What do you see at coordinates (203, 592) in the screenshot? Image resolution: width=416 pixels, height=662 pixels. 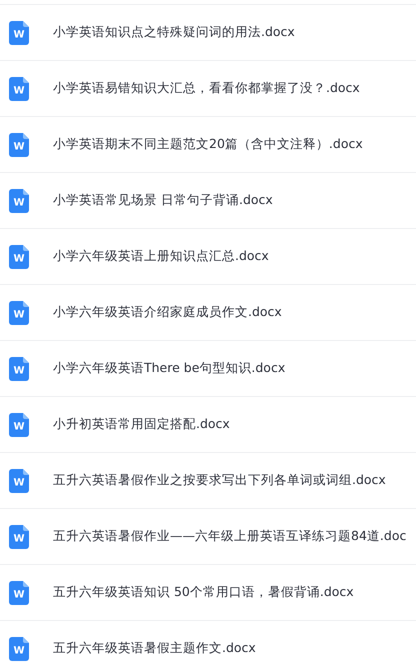 I see `file-name: 五升六年级英语知识 50个常用口语，暑假背诵.docx` at bounding box center [203, 592].